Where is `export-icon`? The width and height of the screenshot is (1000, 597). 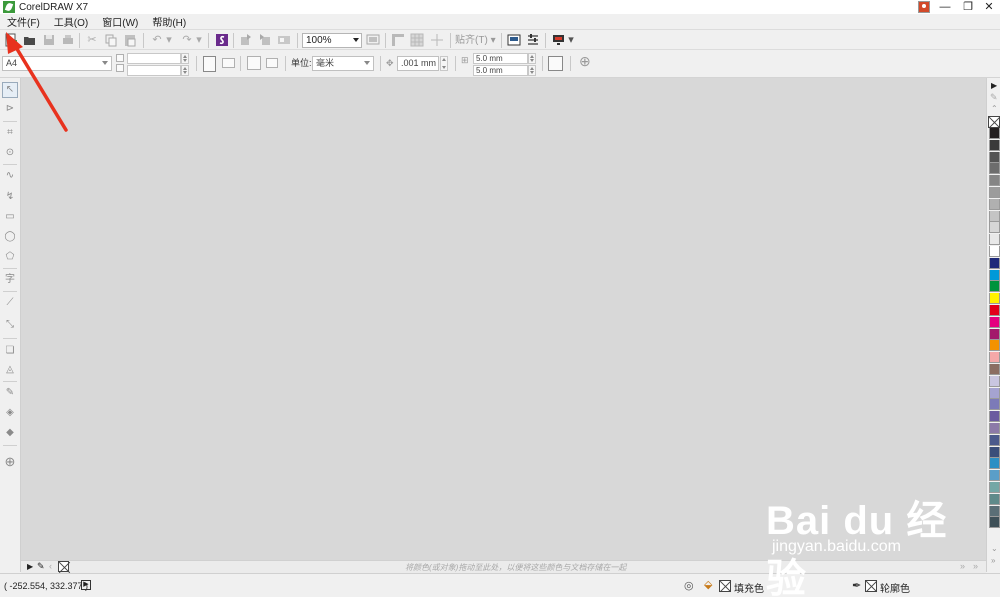
export-icon is located at coordinates (265, 40).